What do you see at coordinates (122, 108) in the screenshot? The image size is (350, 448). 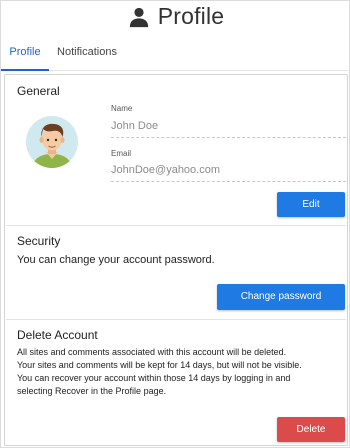 I see `name-label: Name` at bounding box center [122, 108].